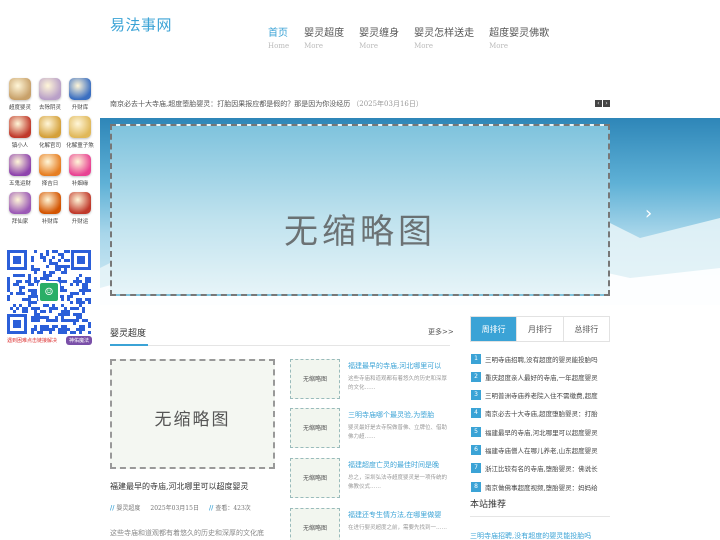 This screenshot has width=720, height=540. What do you see at coordinates (80, 221) in the screenshot?
I see `app-label: 升财运` at bounding box center [80, 221].